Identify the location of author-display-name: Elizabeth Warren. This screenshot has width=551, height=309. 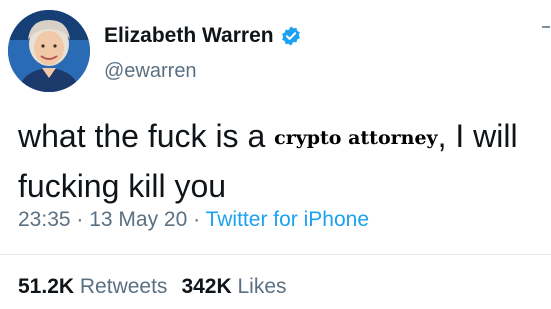
(189, 36).